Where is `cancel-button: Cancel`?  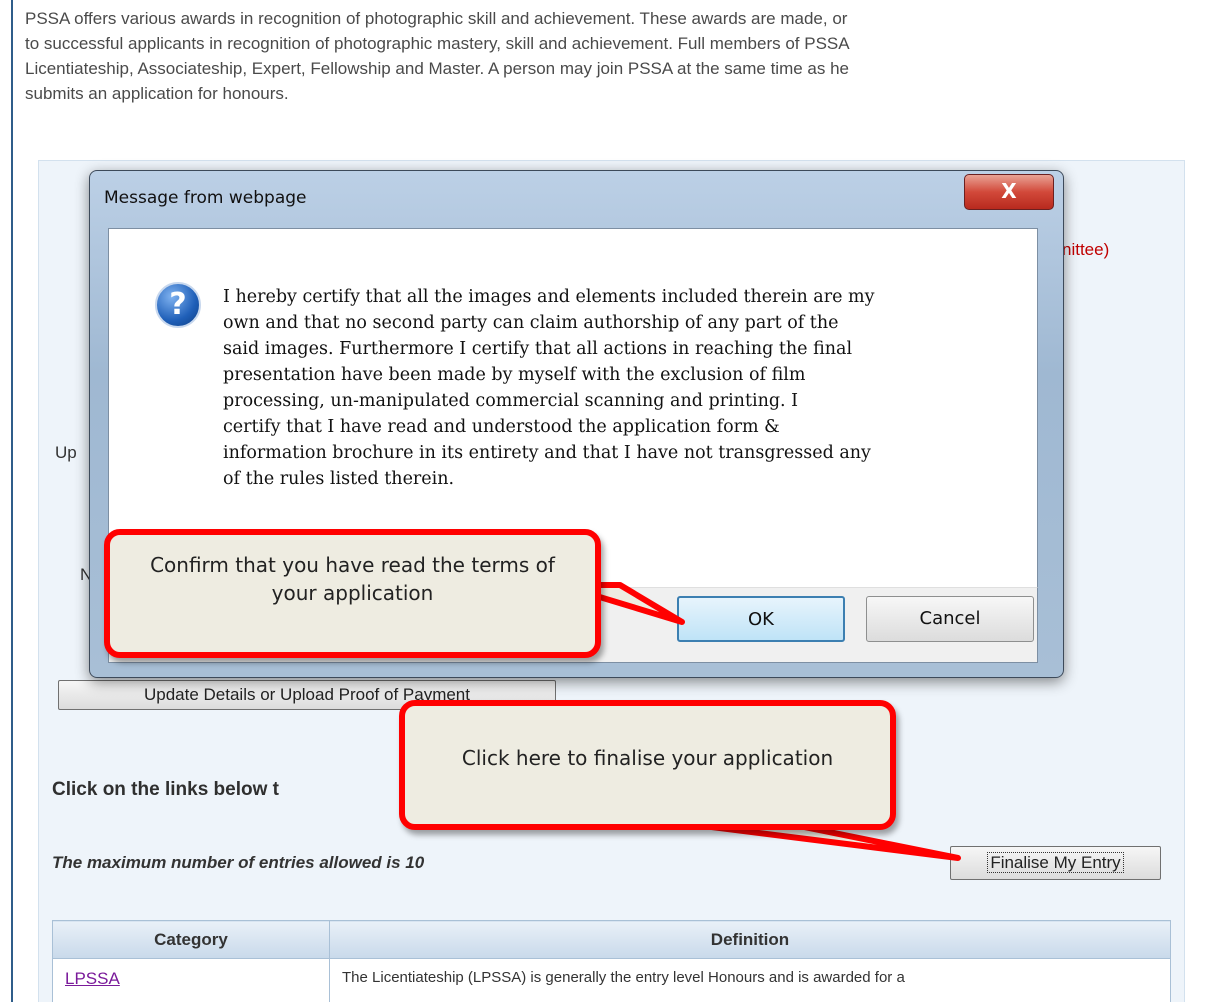 cancel-button: Cancel is located at coordinates (950, 619).